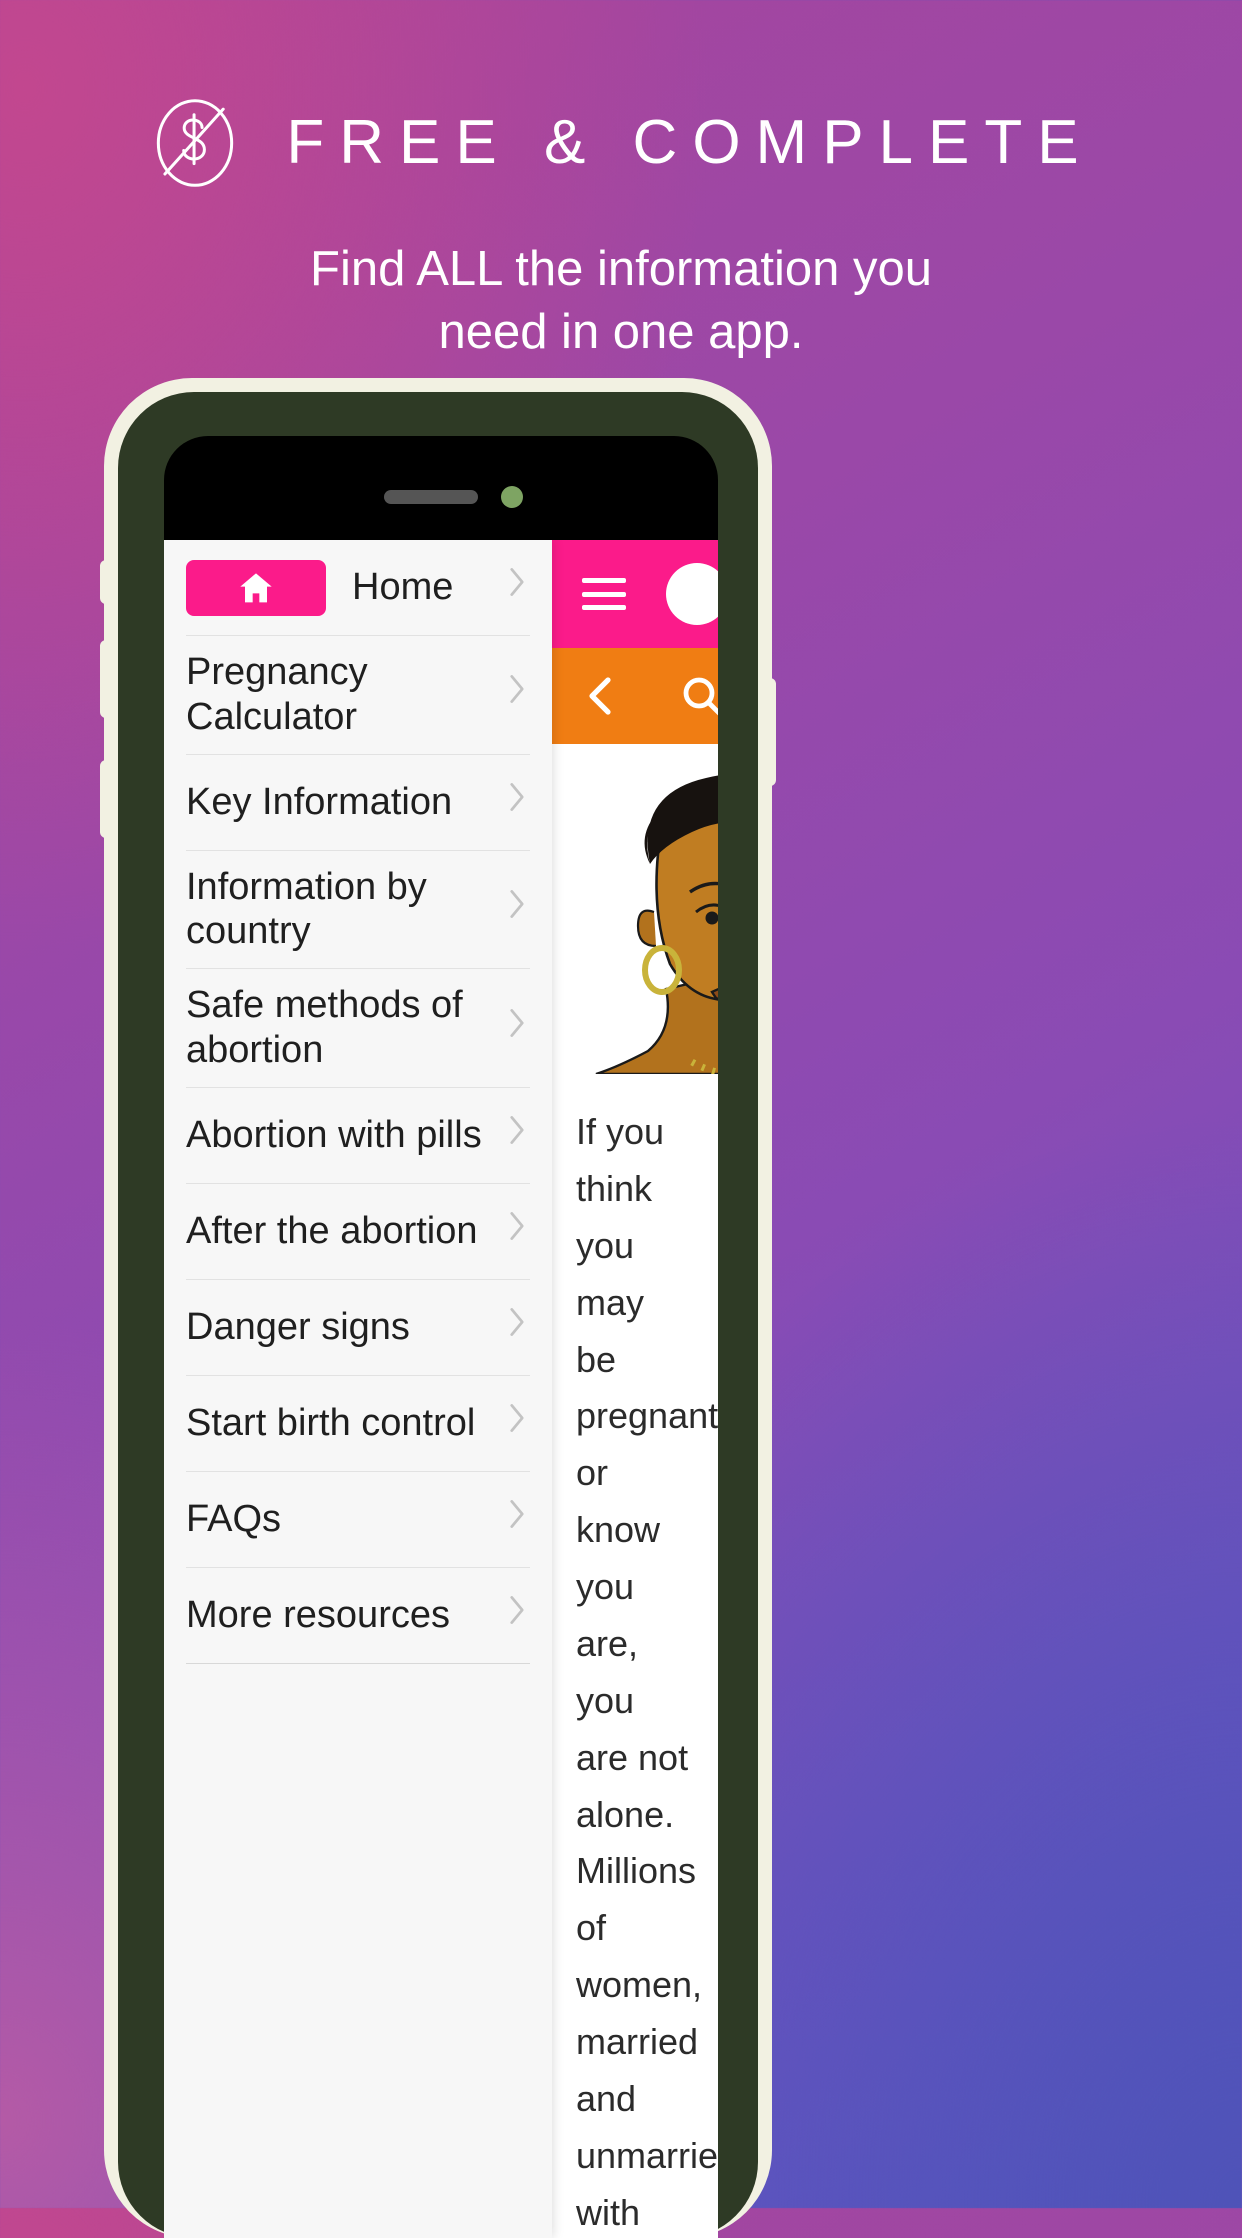 The height and width of the screenshot is (2238, 1242). I want to click on menu-item-label: Safe methods of abortion, so click(324, 1028).